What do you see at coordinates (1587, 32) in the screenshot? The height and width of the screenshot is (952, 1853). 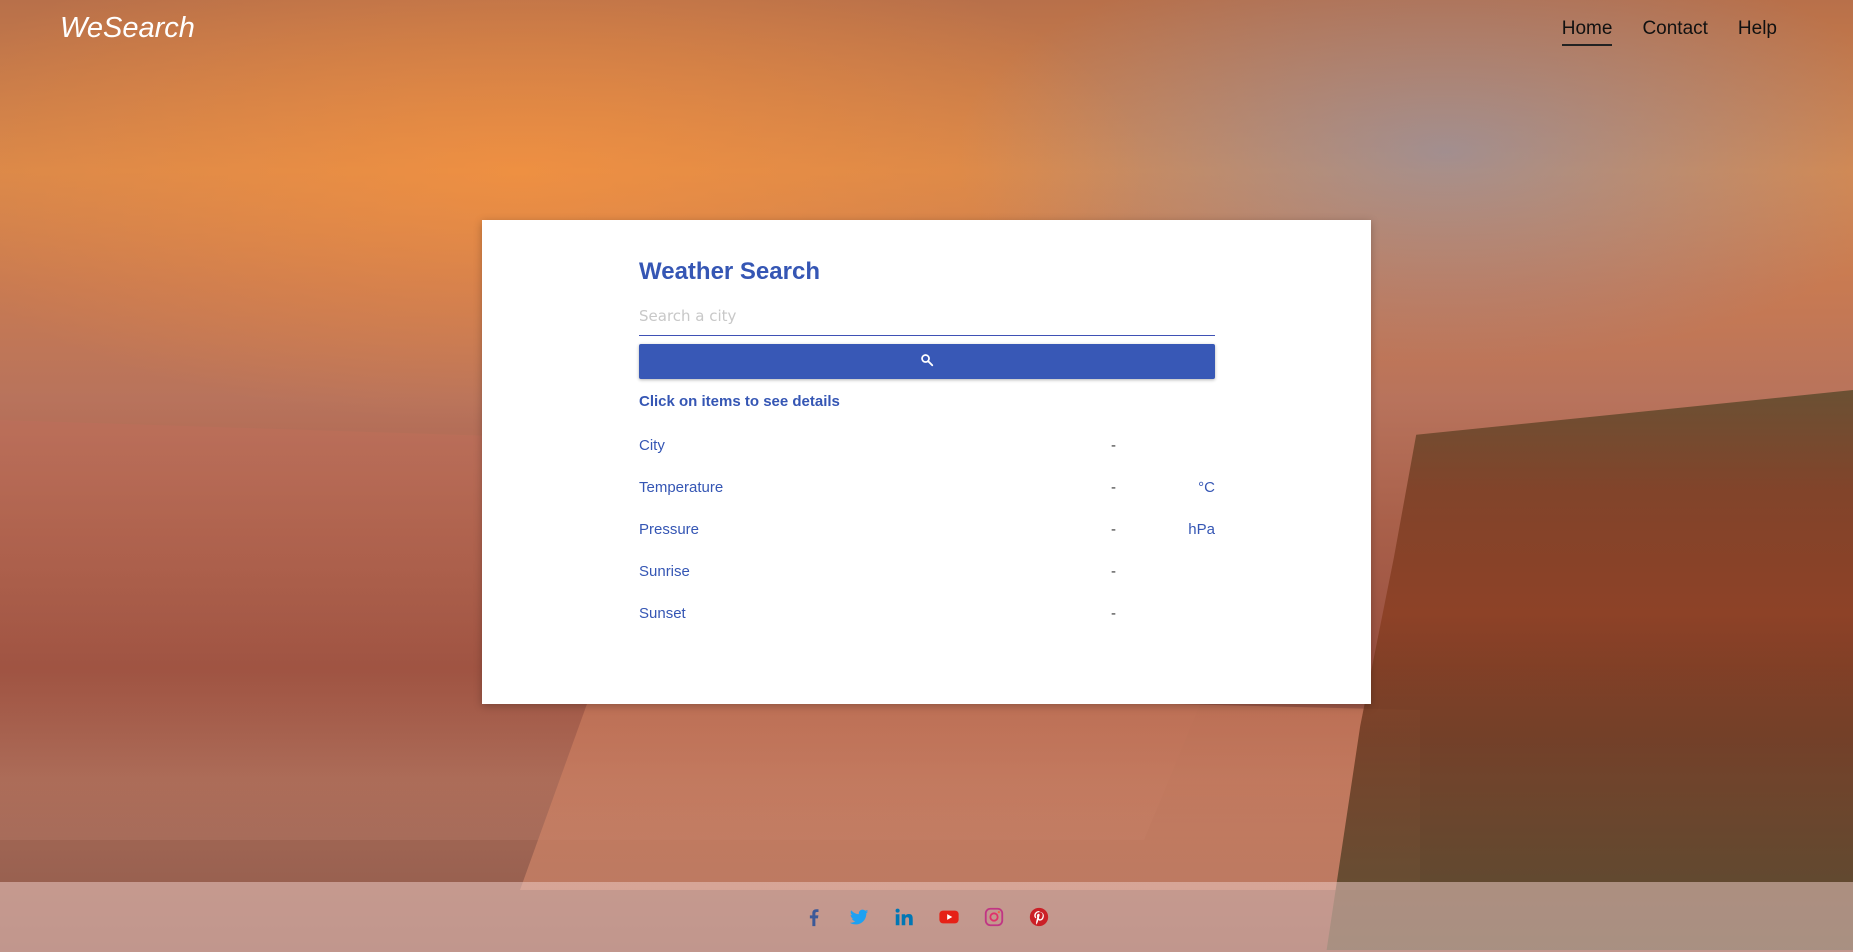 I see `nav-home-link: Home` at bounding box center [1587, 32].